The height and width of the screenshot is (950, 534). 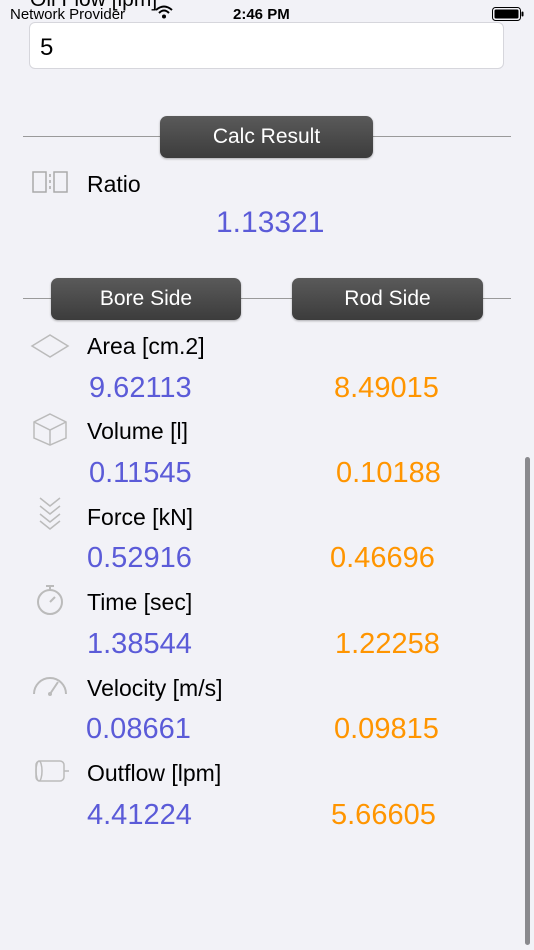 What do you see at coordinates (50, 600) in the screenshot?
I see `stopwatch-icon` at bounding box center [50, 600].